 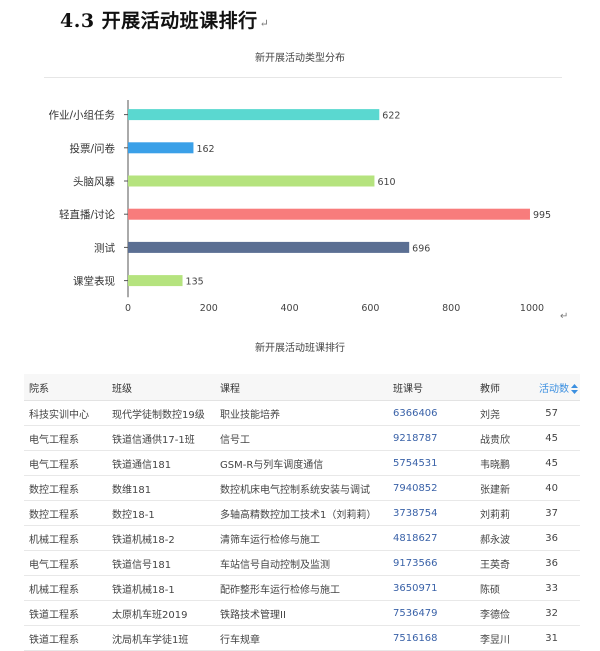 I want to click on cell-class: 铁道通信181, so click(x=161, y=463).